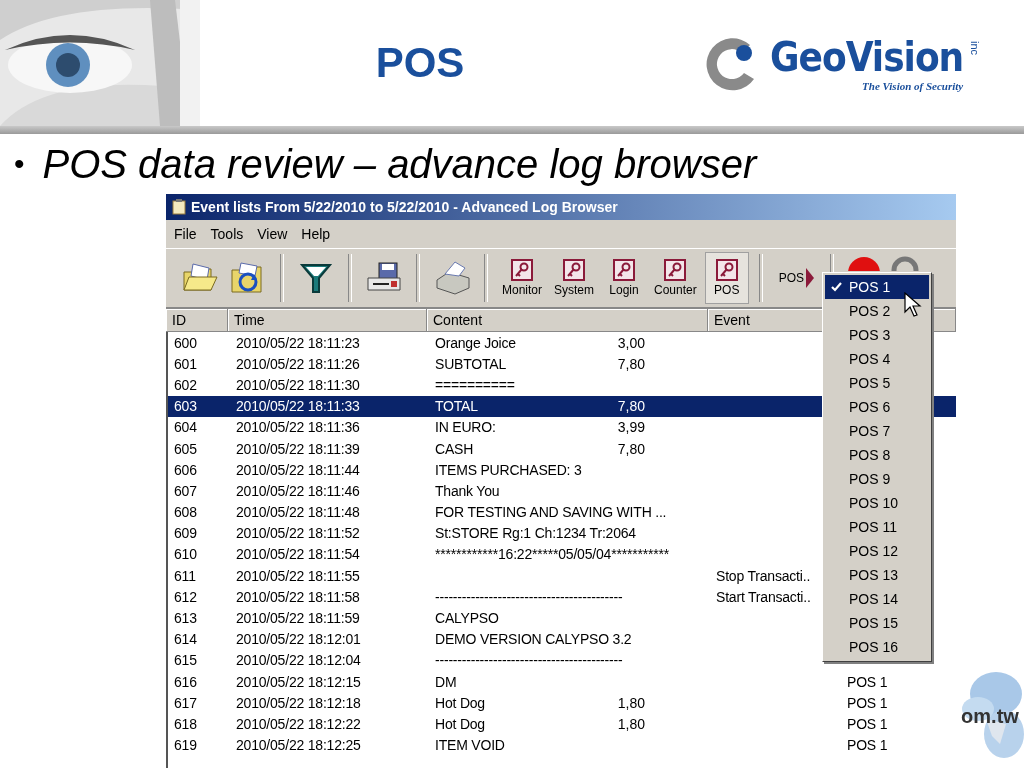  I want to click on time-cell: 2010/05/22 18:11:26, so click(298, 363).